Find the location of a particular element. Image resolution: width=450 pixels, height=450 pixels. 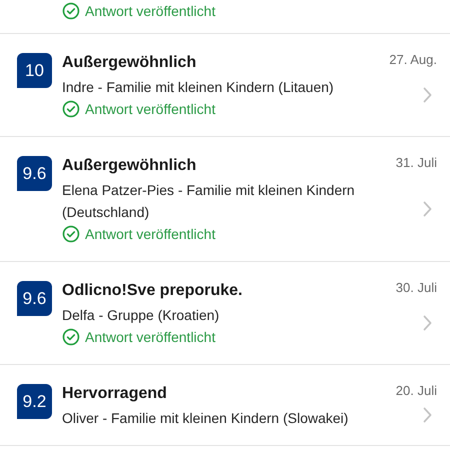

reviewer-info: Indre - Familie mit kleinen Kindern (Litauen) is located at coordinates (198, 87).